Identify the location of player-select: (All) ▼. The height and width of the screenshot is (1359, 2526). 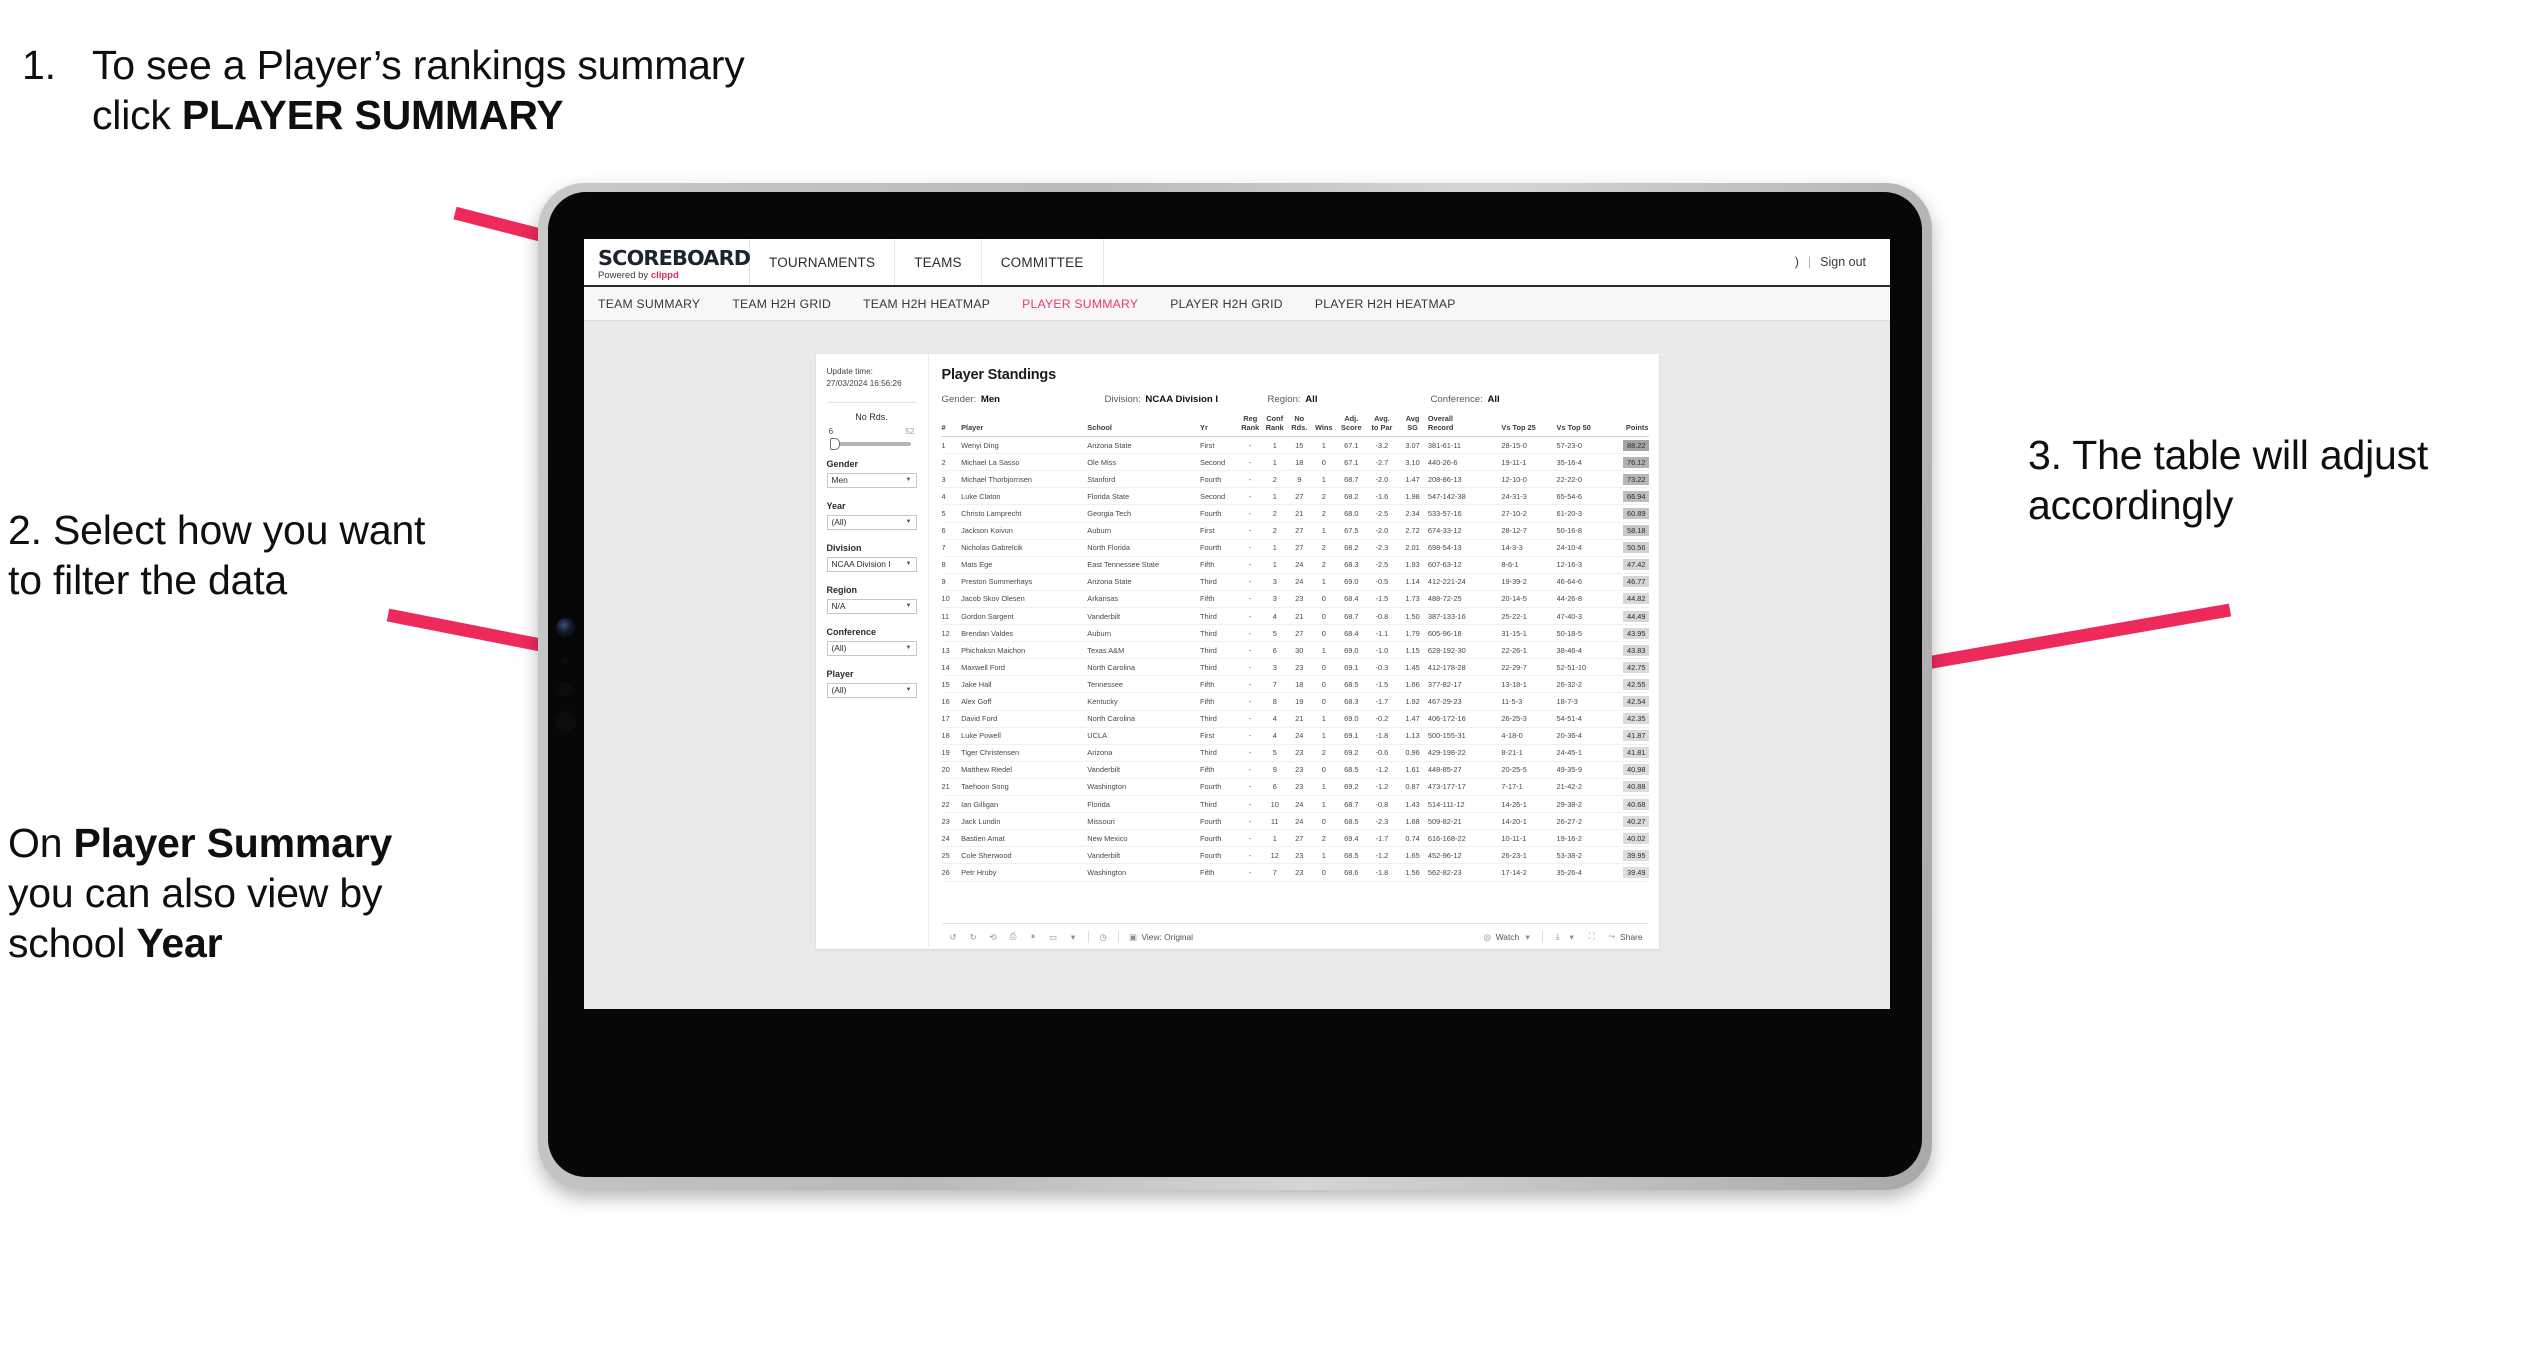
(871, 690).